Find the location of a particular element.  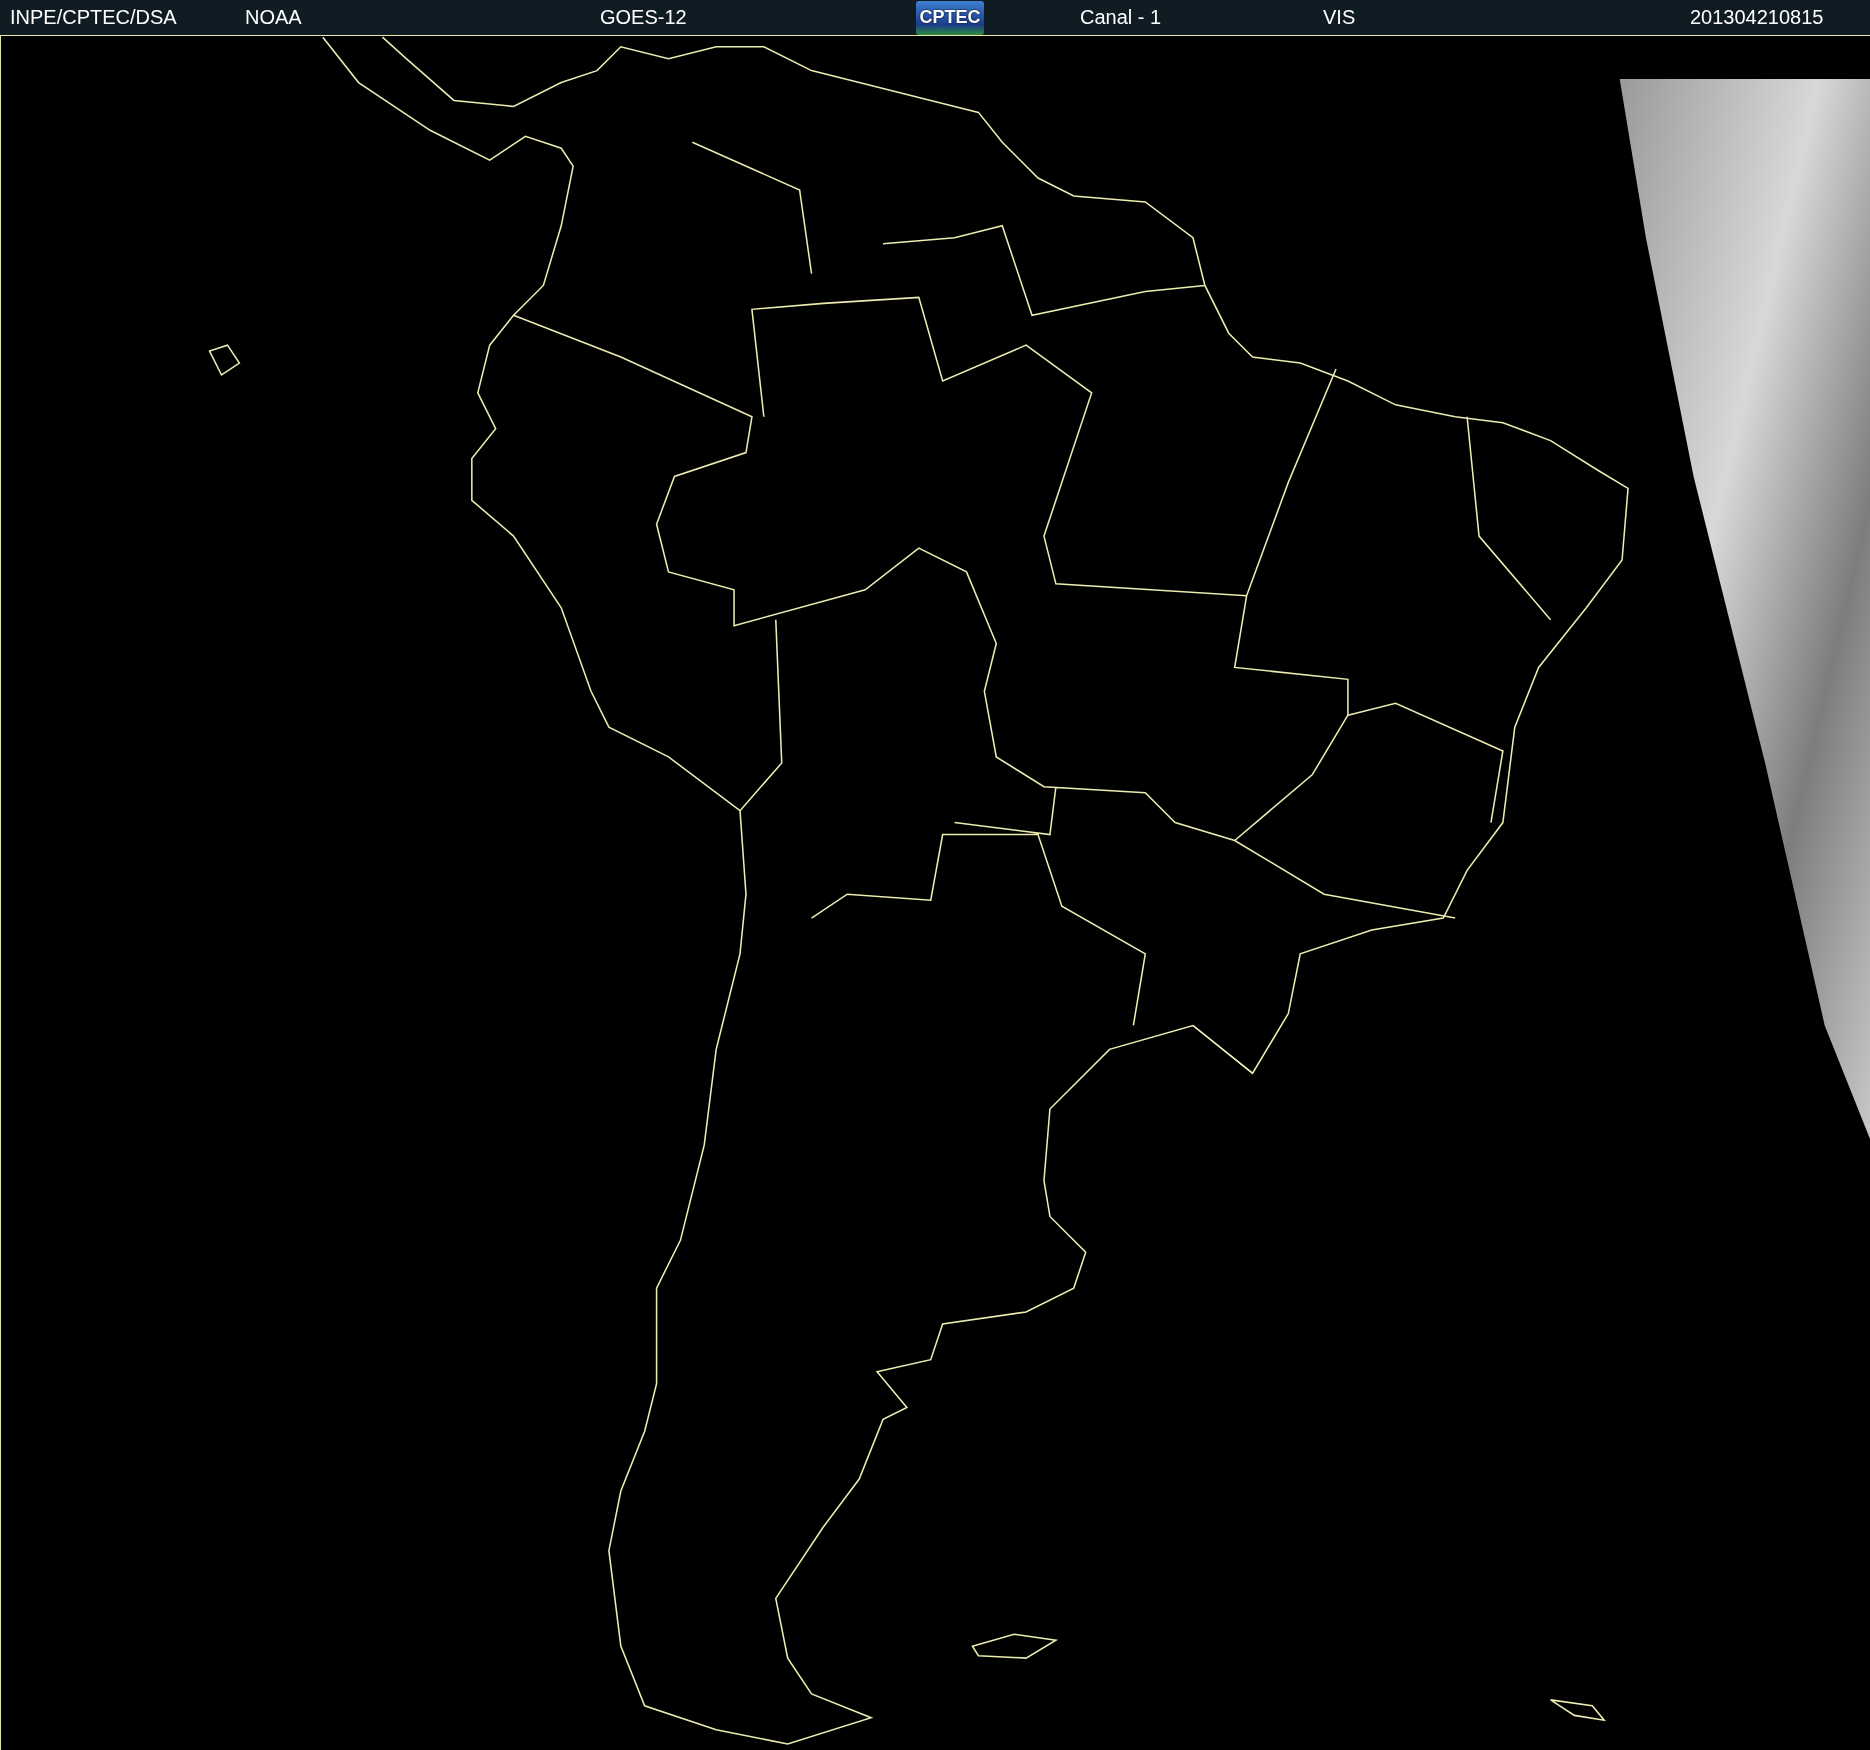

header-label: NOAA is located at coordinates (273, 17).